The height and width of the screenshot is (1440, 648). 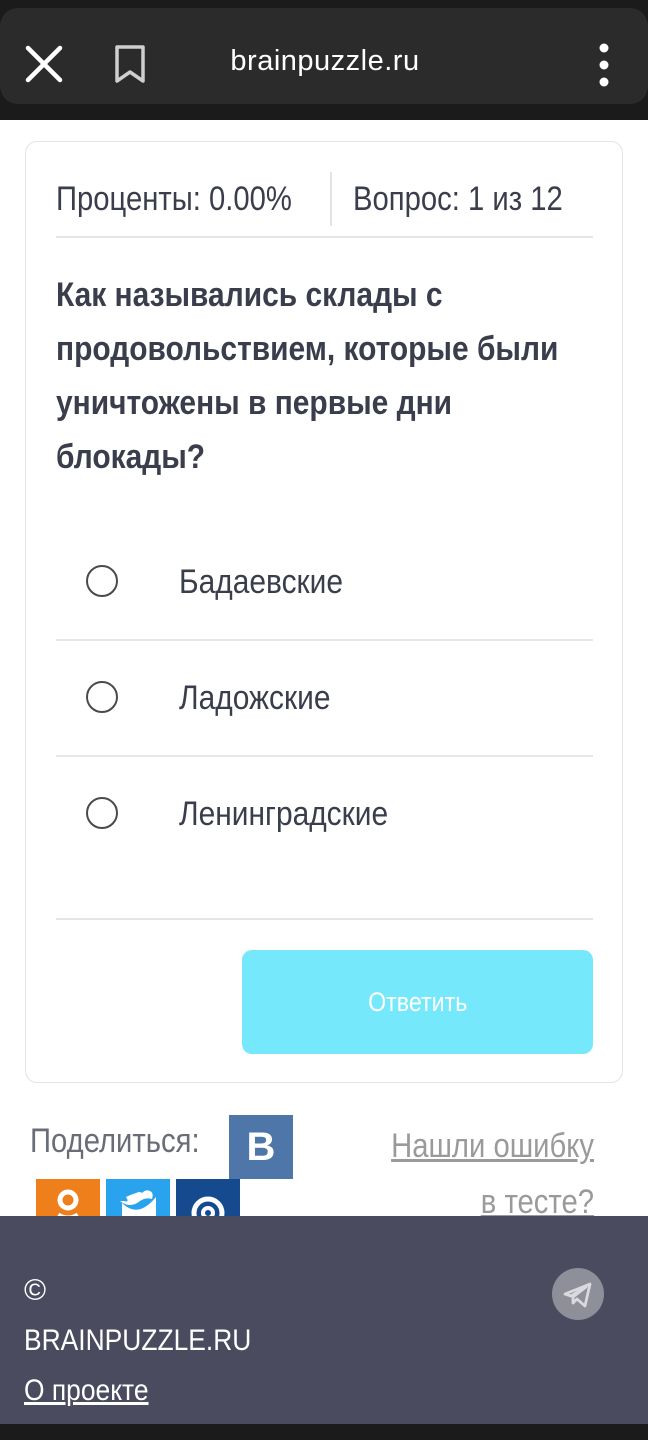 I want to click on close-icon, so click(x=44, y=64).